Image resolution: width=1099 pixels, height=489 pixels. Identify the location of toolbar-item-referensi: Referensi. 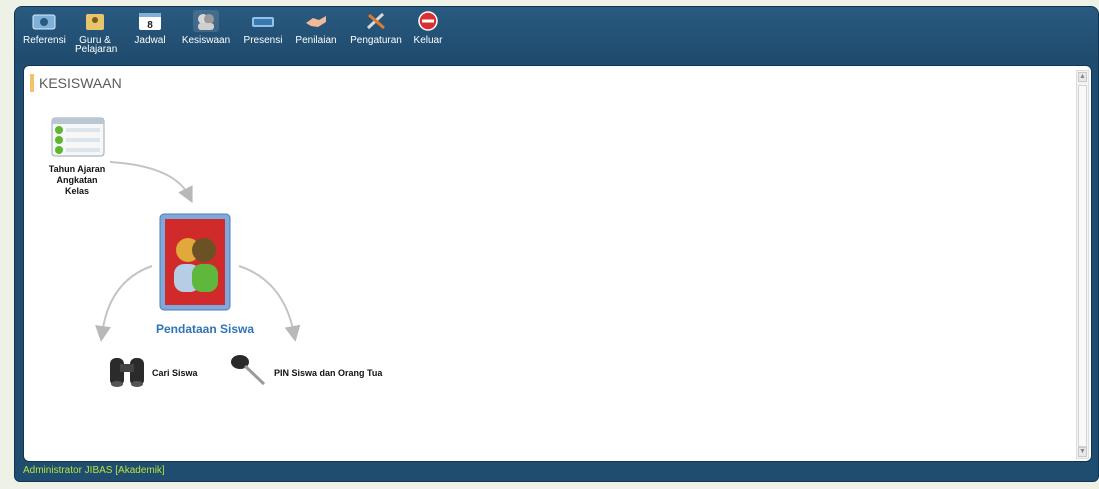
(44, 28).